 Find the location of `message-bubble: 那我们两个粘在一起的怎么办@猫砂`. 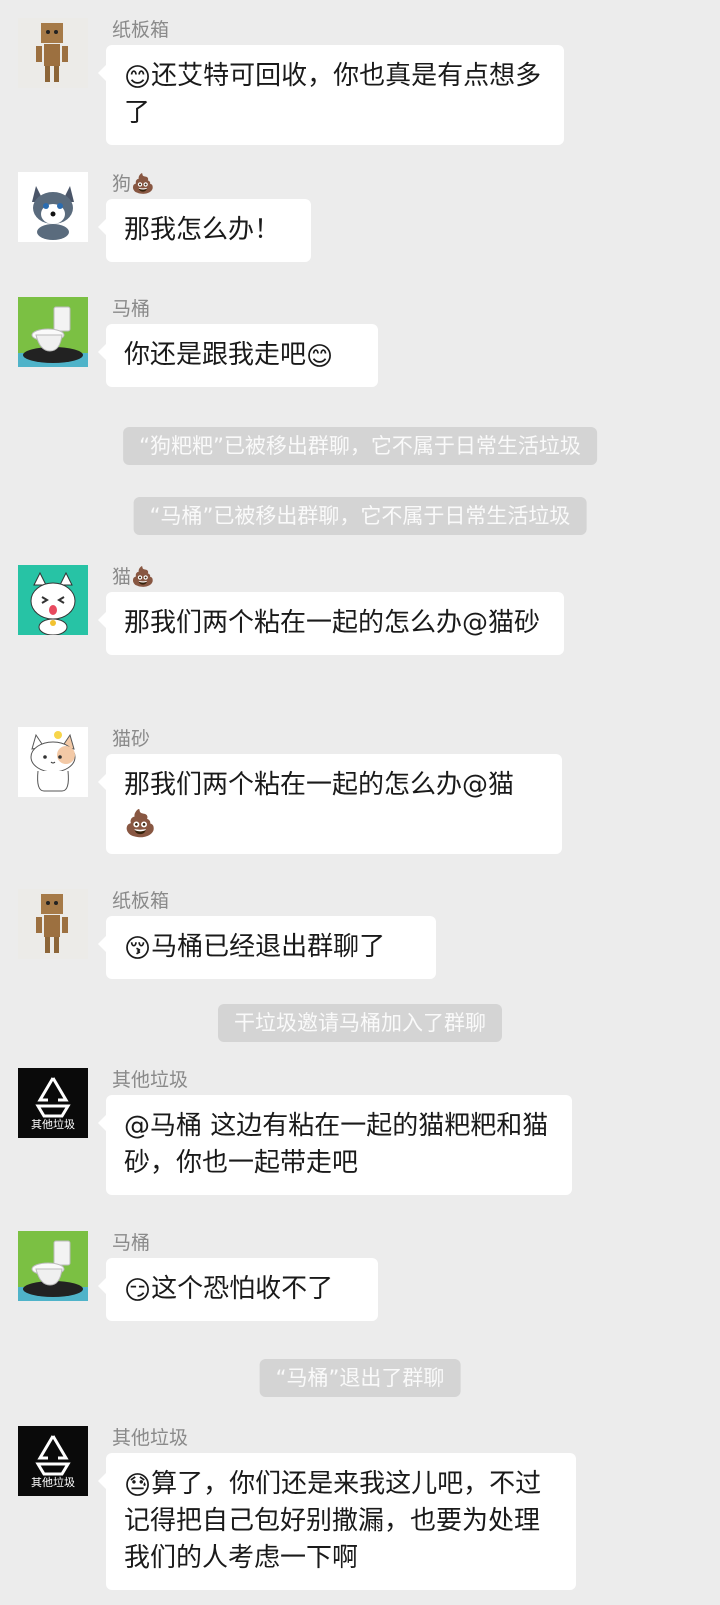

message-bubble: 那我们两个粘在一起的怎么办@猫砂 is located at coordinates (331, 623).